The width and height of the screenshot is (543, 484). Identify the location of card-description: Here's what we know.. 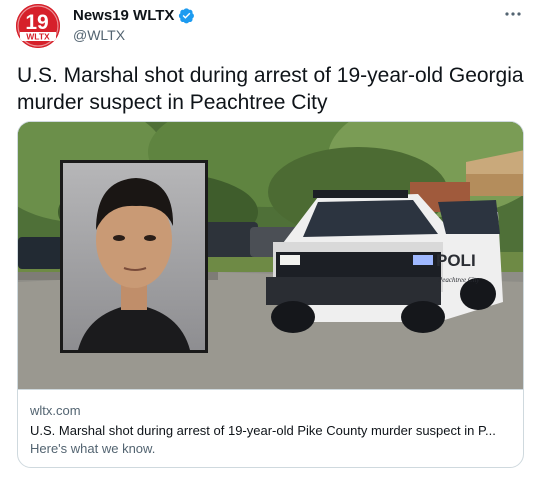
(93, 448).